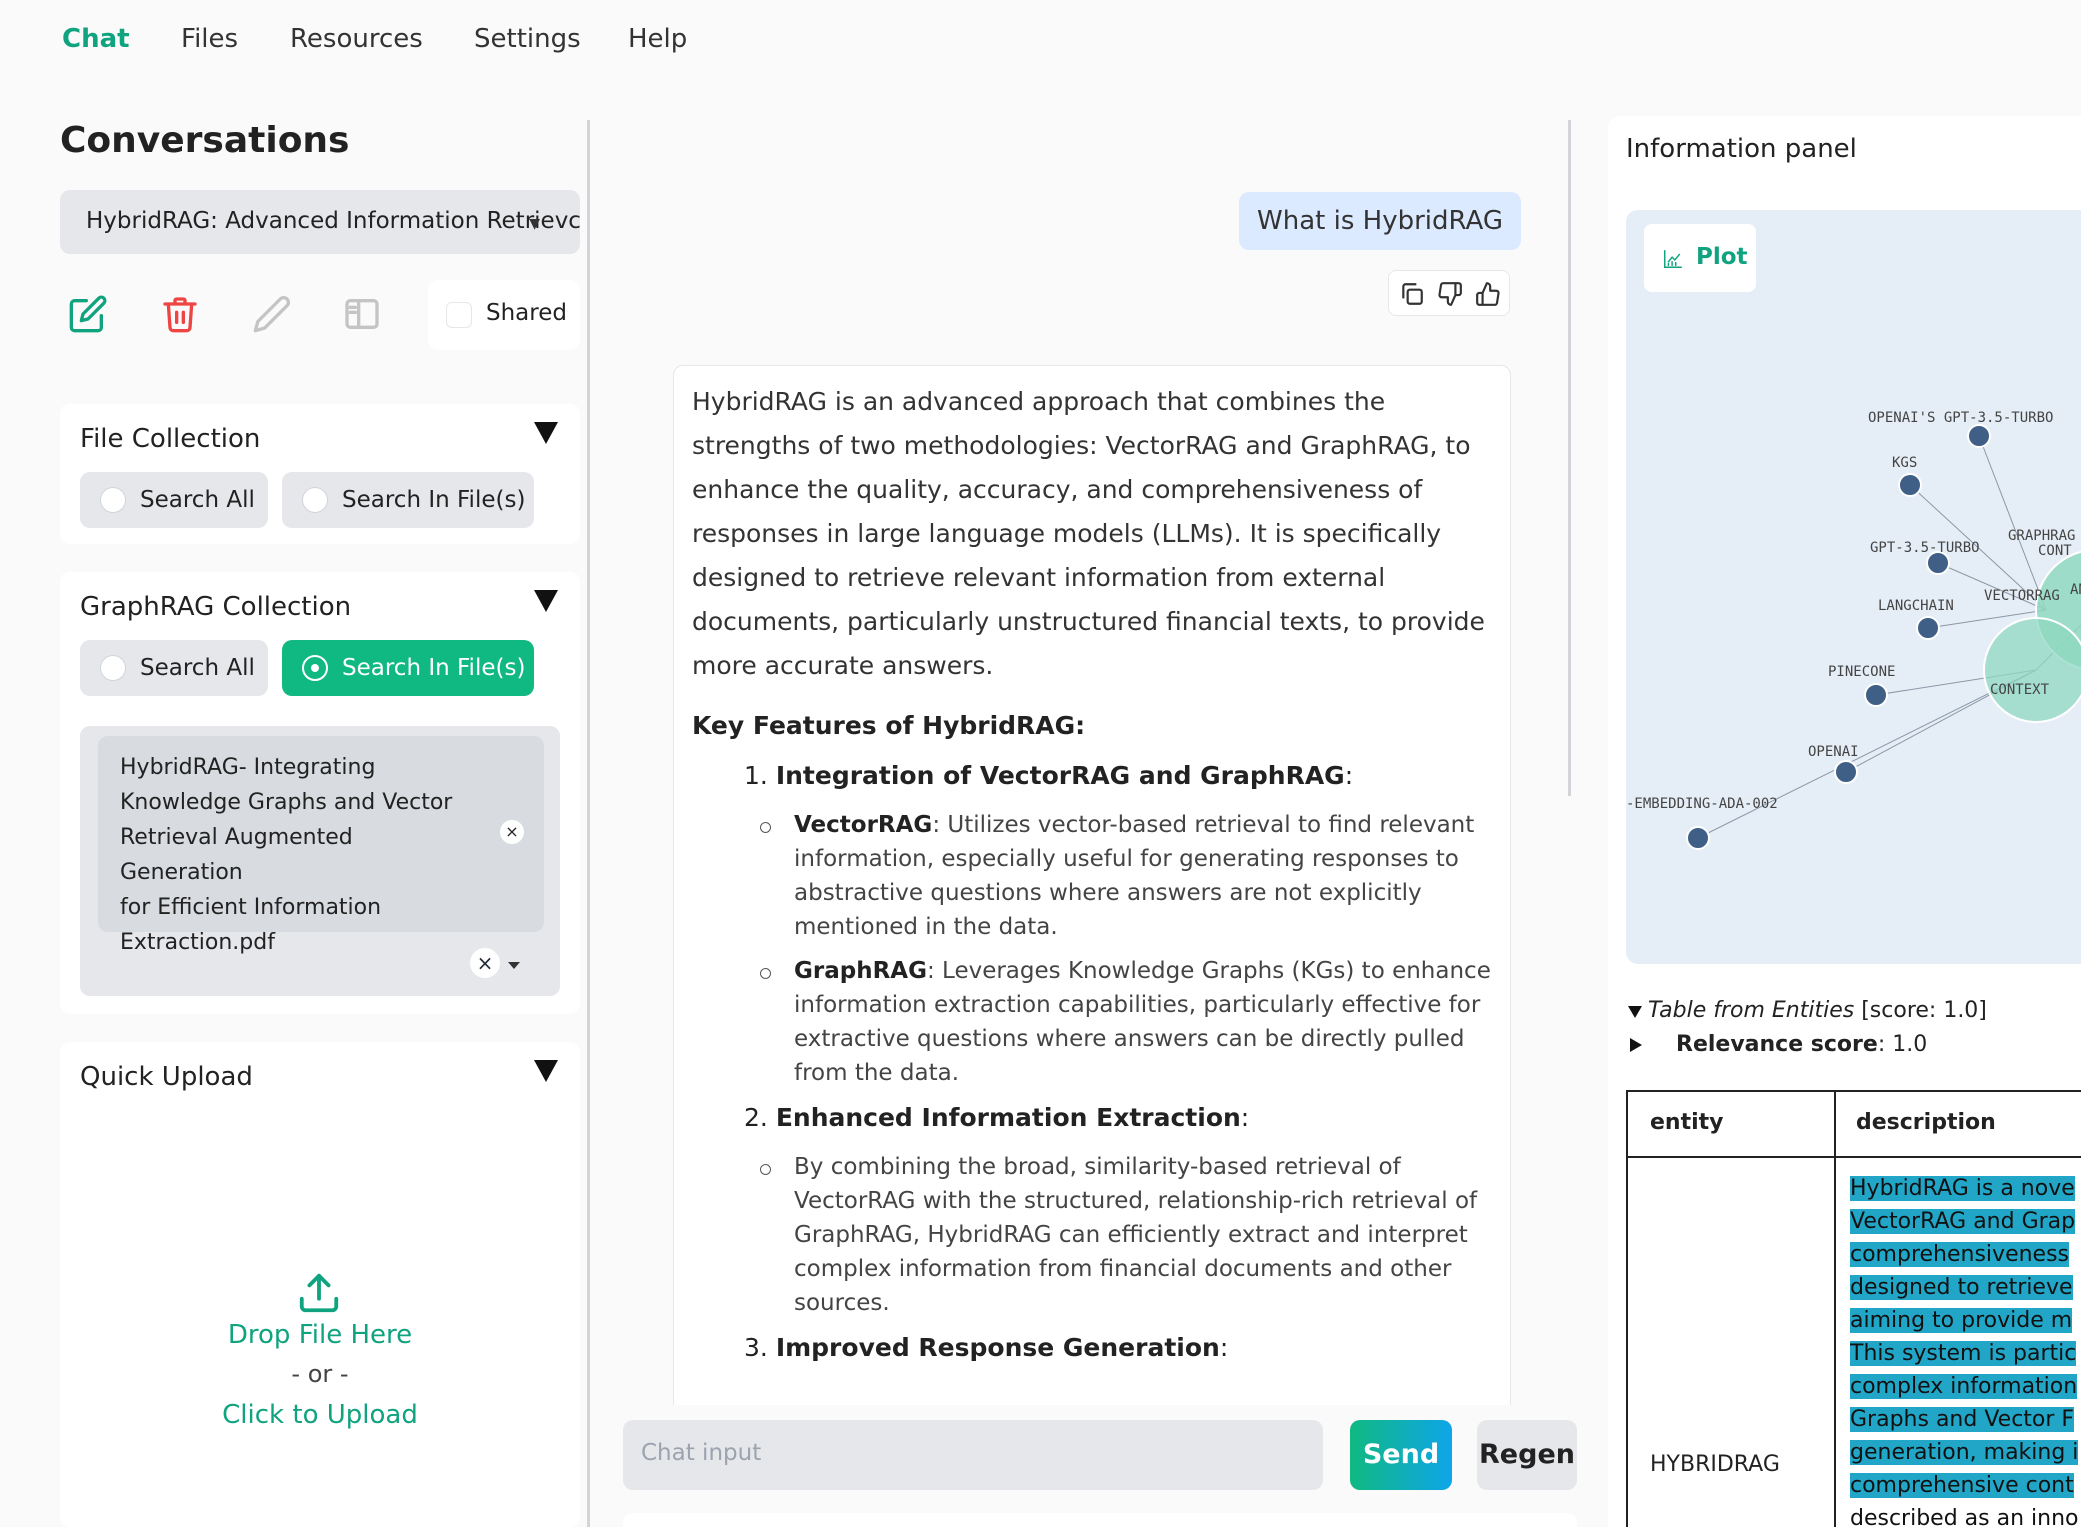 Image resolution: width=2081 pixels, height=1527 pixels. I want to click on graph-label: LANGCHAIN, so click(1916, 606).